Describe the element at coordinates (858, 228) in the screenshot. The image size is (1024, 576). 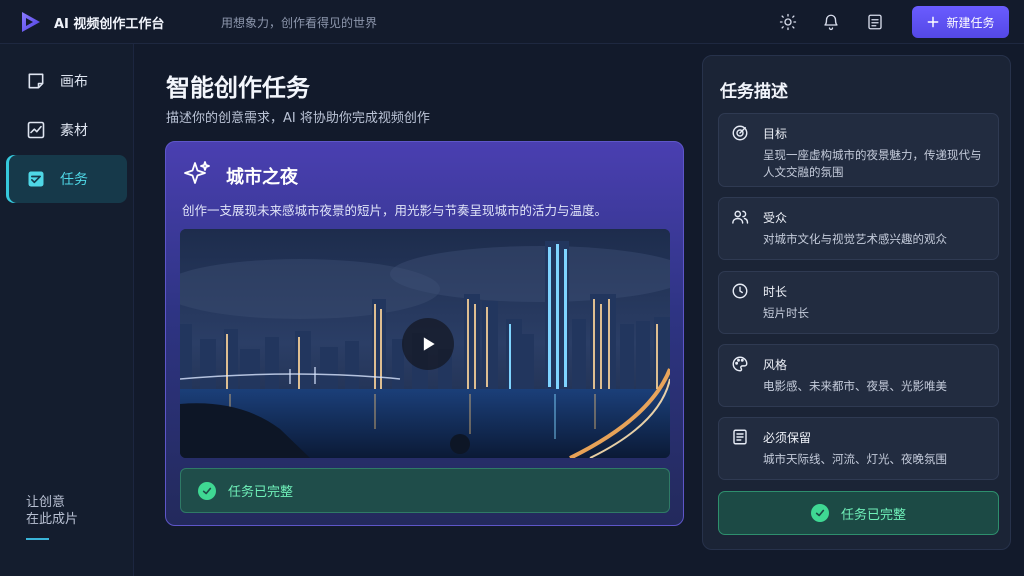
I see `field-audience: 受众 对城市文化与视觉艺术感兴趣的观众` at that location.